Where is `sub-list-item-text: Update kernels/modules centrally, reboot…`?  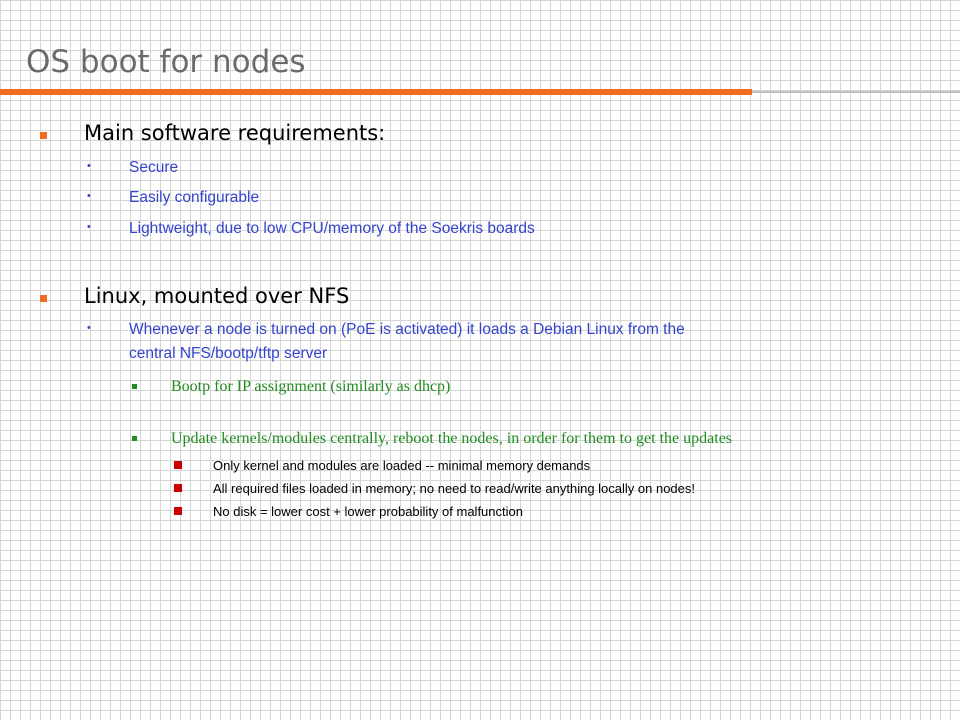
sub-list-item-text: Update kernels/modules centrally, reboot… is located at coordinates (452, 438).